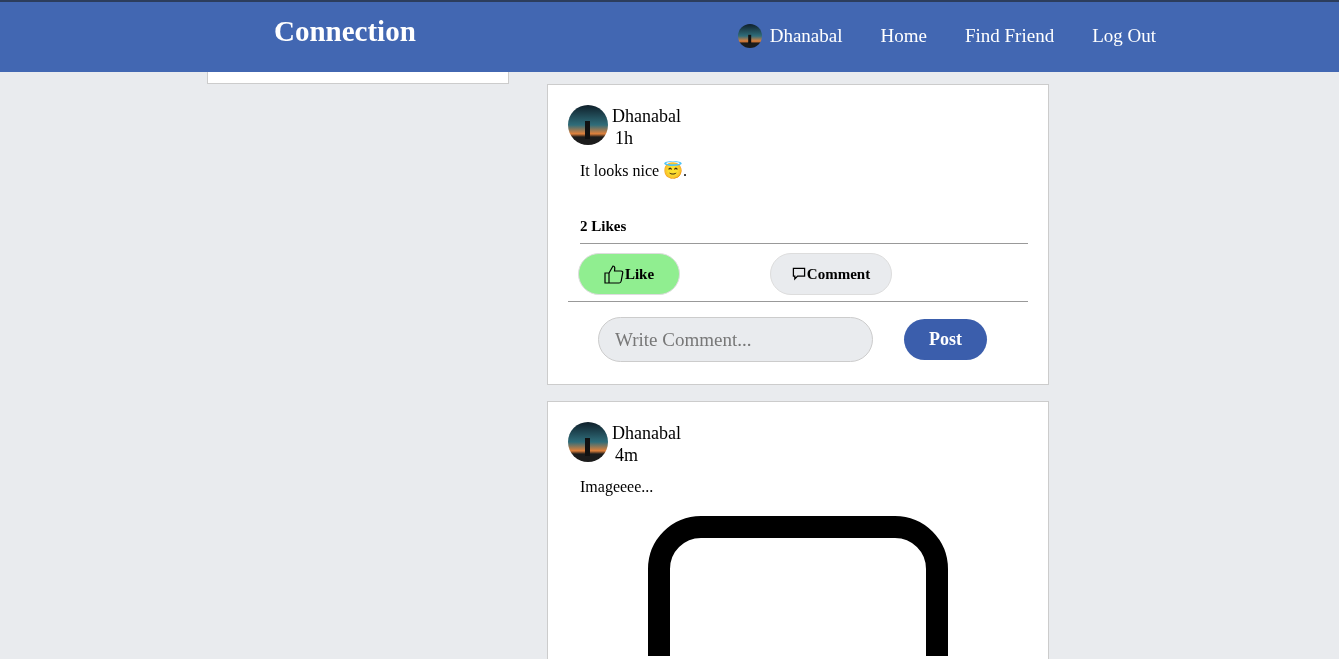 Image resolution: width=1339 pixels, height=659 pixels. I want to click on likes-count: 2 Likes, so click(804, 231).